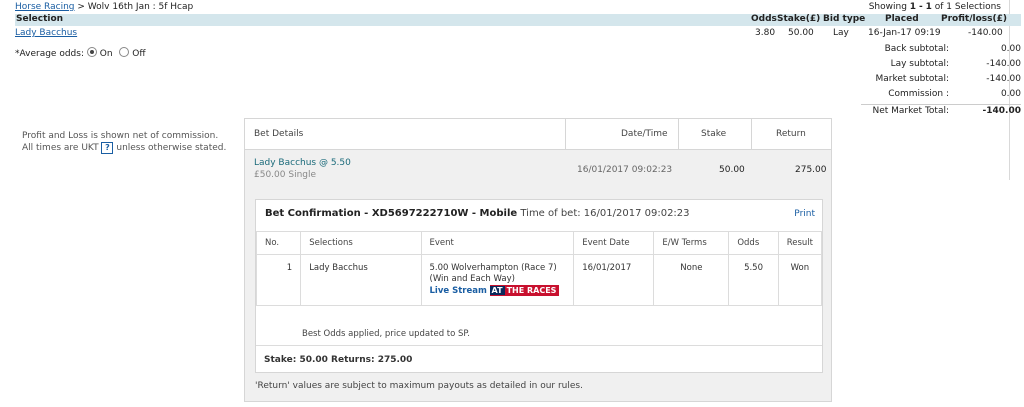 This screenshot has height=407, width=1024. I want to click on bet-selection-name: Lady Bacchus @ 5.50, so click(302, 163).